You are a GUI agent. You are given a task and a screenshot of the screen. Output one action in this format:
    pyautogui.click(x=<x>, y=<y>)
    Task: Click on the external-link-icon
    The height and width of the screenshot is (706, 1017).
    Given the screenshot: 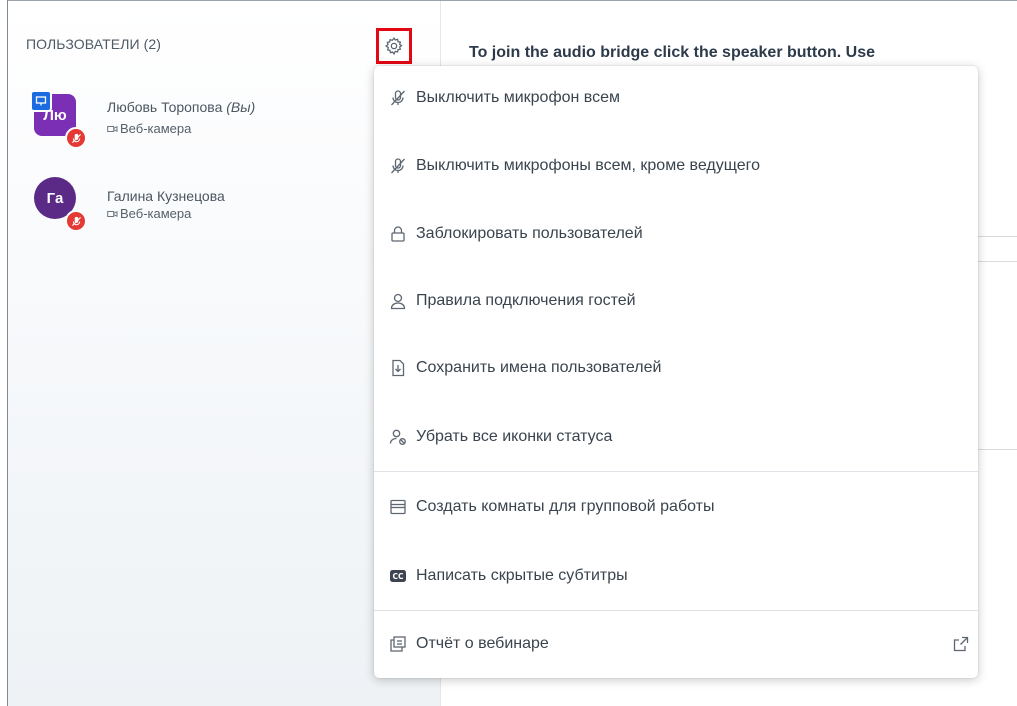 What is the action you would take?
    pyautogui.click(x=961, y=644)
    